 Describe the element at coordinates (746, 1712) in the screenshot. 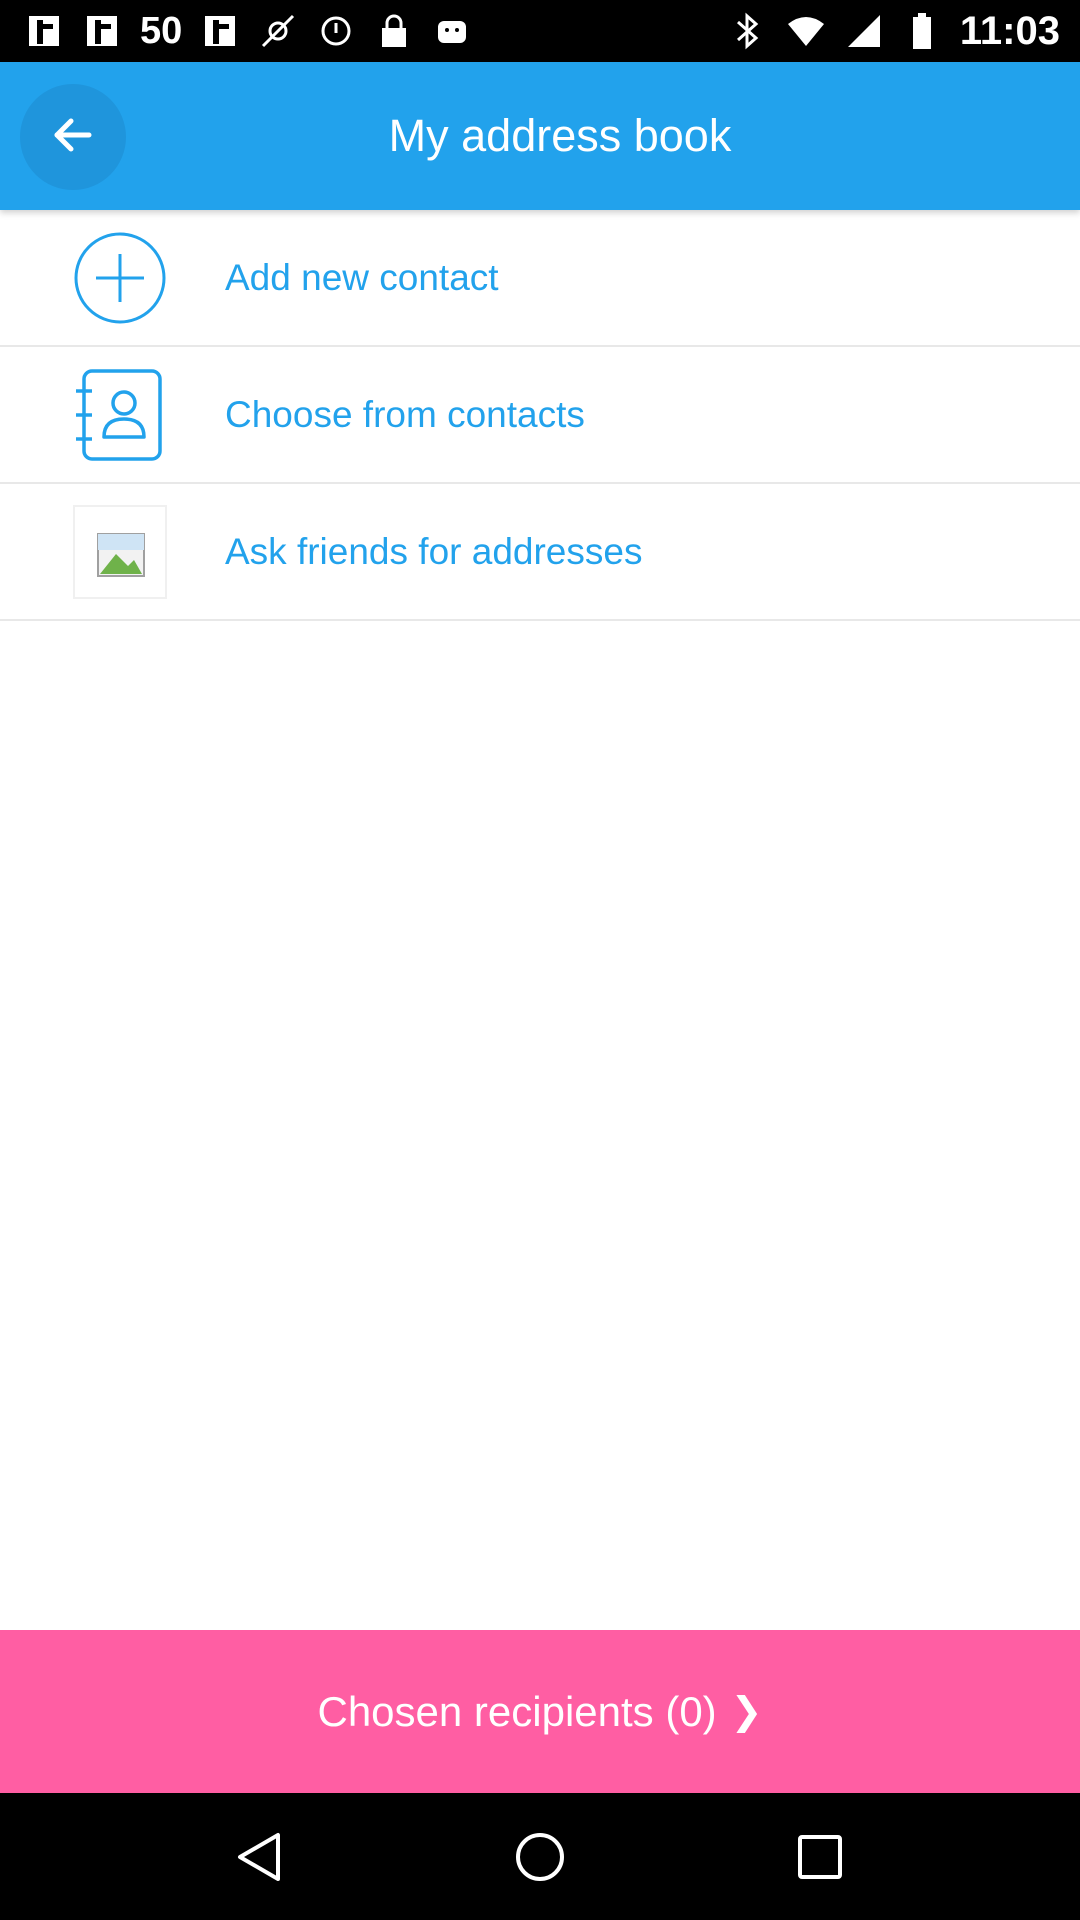

I see `chevron-right-icon: ❯` at that location.